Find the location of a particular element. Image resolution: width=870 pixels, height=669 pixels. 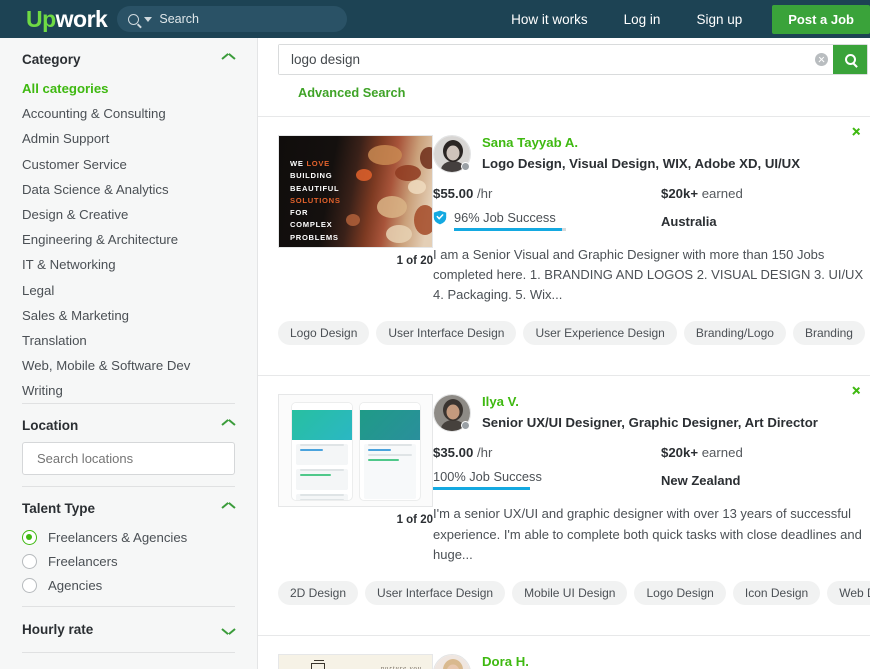

location-section-header: Location is located at coordinates (128, 423).